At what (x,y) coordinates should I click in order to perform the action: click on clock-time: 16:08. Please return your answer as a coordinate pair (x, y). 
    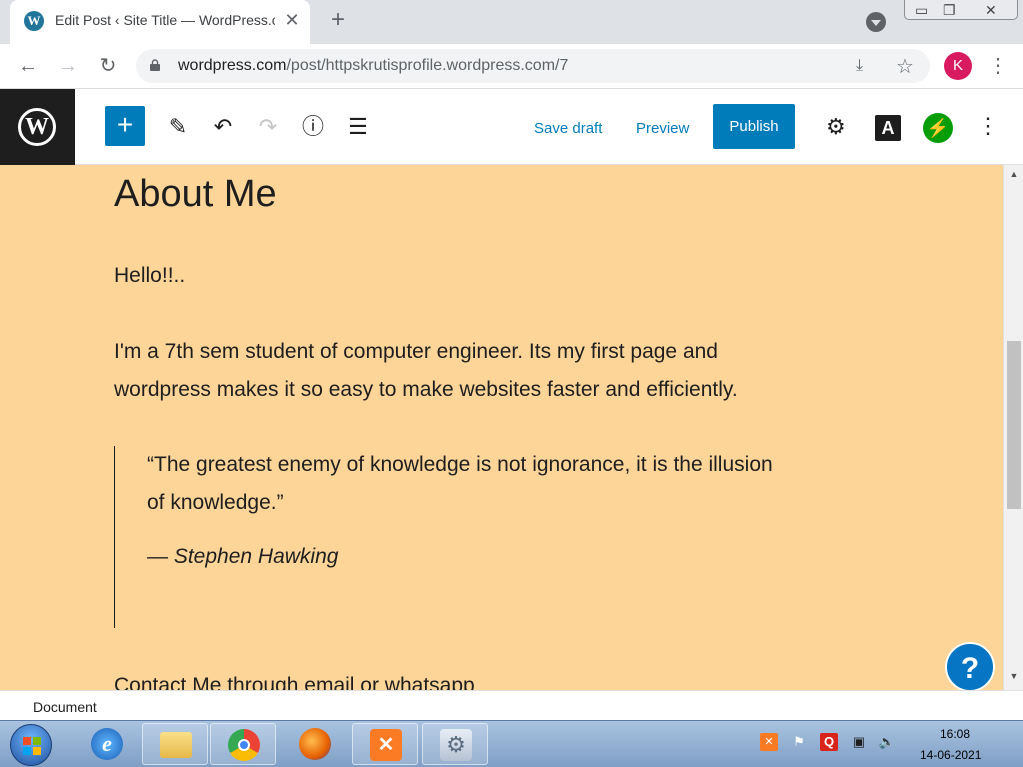
    Looking at the image, I should click on (955, 734).